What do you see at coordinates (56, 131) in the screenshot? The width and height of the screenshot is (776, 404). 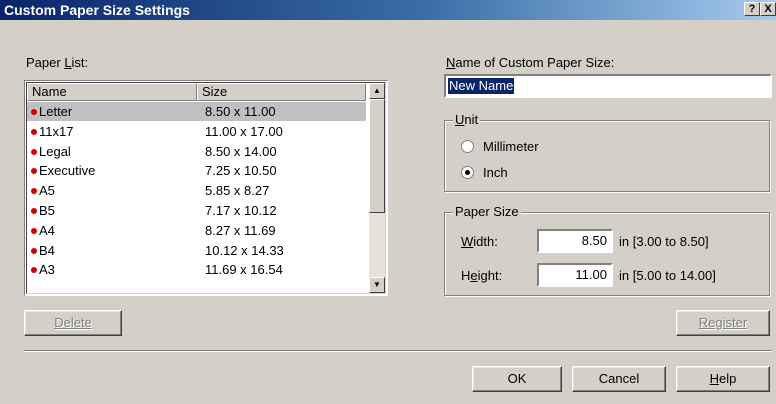 I see `paper-name: 11x17` at bounding box center [56, 131].